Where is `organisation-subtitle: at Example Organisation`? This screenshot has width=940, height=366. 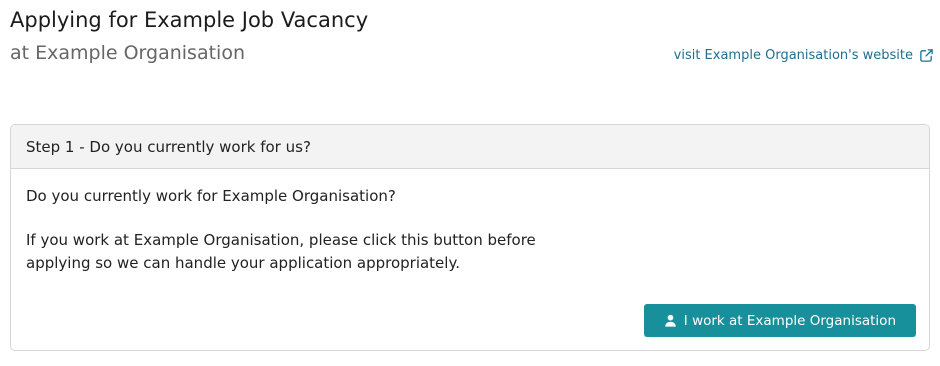
organisation-subtitle: at Example Organisation is located at coordinates (127, 53).